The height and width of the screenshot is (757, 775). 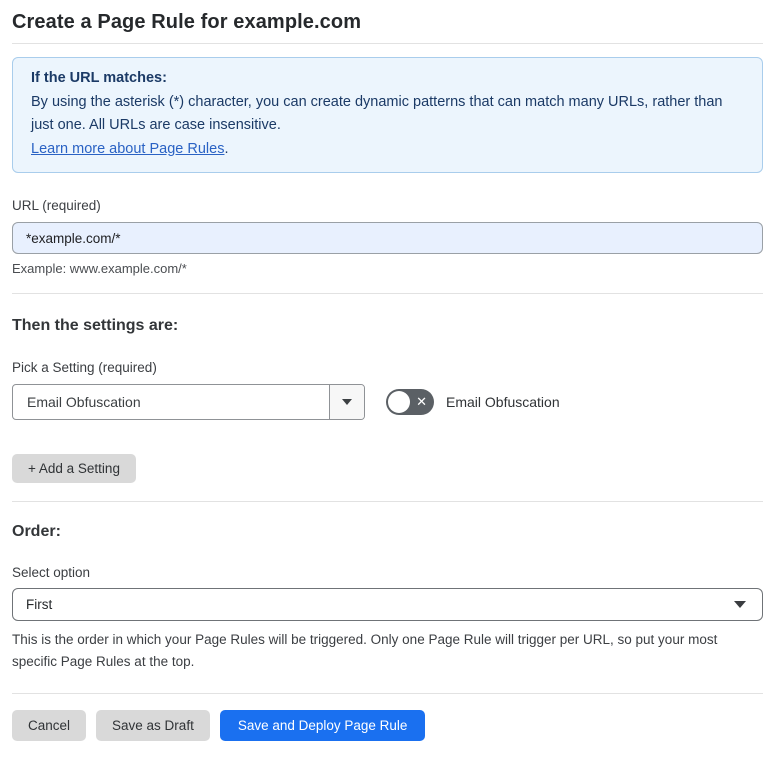 I want to click on setting-row: Email Obfuscation ✕ Email Obfuscation, so click(x=387, y=402).